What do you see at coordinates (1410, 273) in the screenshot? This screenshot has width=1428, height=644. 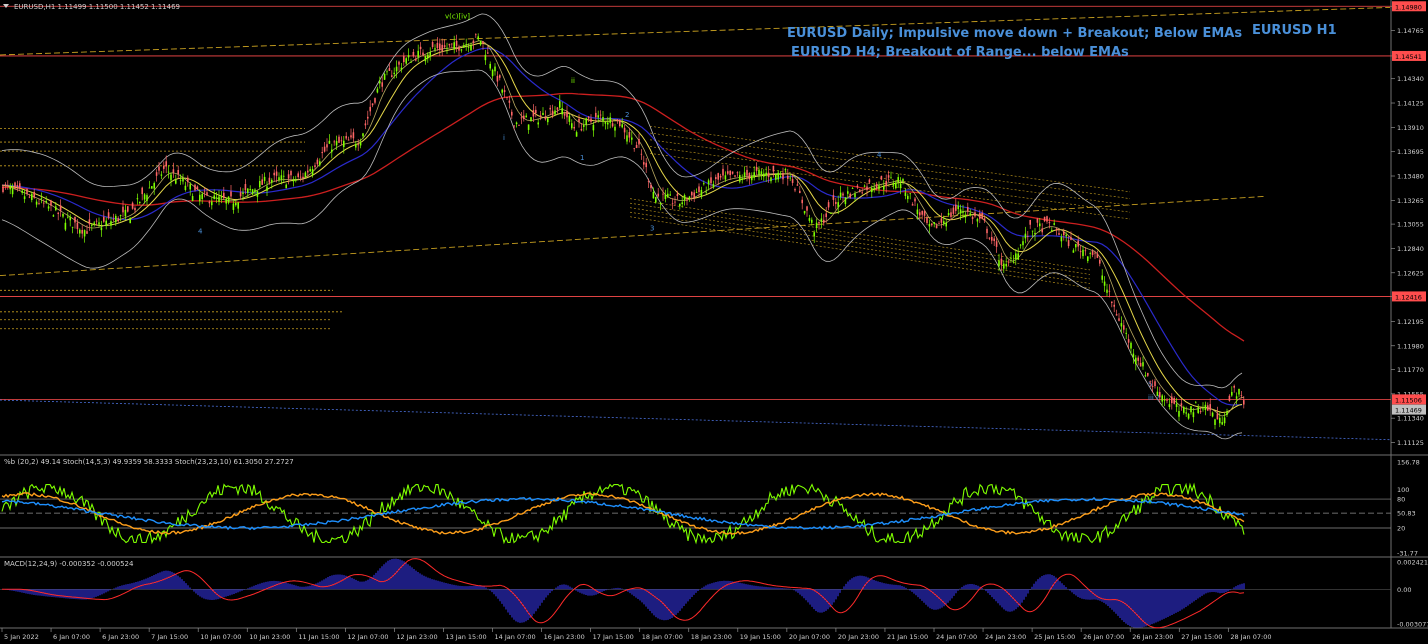 I see `y-tick-label: 1.12625` at bounding box center [1410, 273].